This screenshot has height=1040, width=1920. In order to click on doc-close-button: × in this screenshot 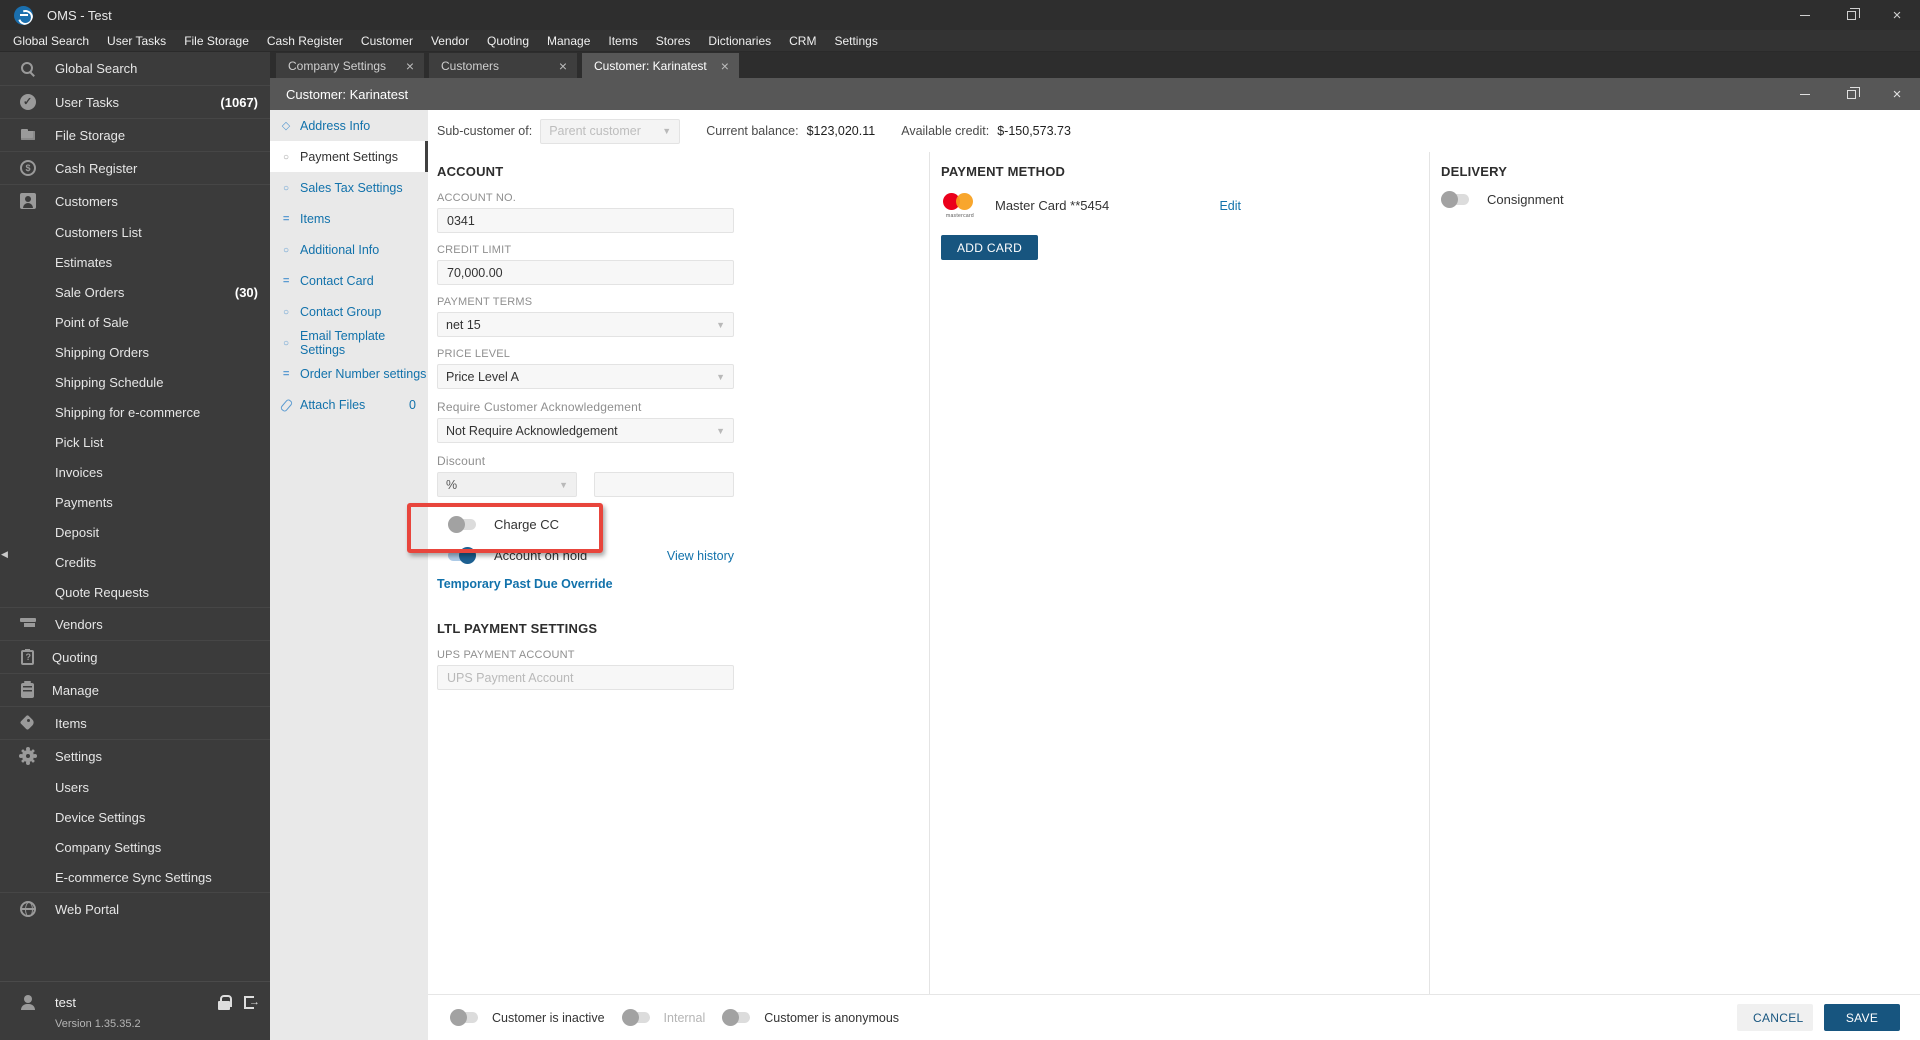, I will do `click(1897, 94)`.